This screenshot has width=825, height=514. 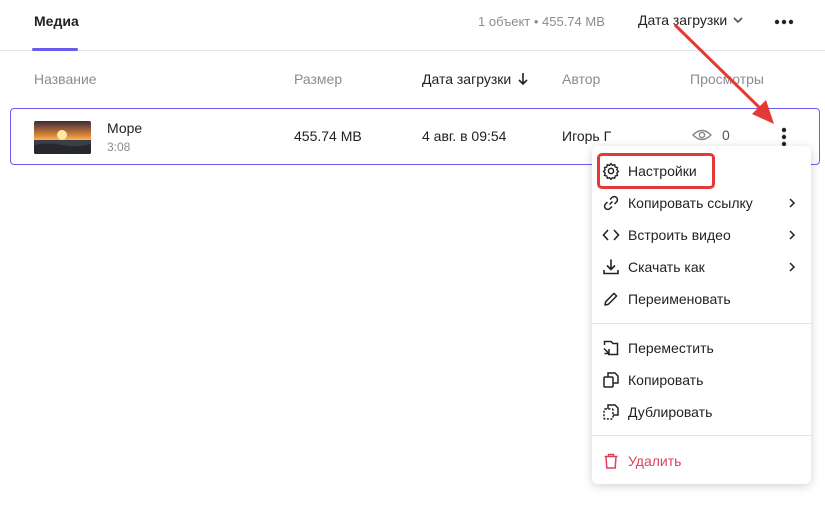 I want to click on more-horizontal-icon, so click(x=784, y=22).